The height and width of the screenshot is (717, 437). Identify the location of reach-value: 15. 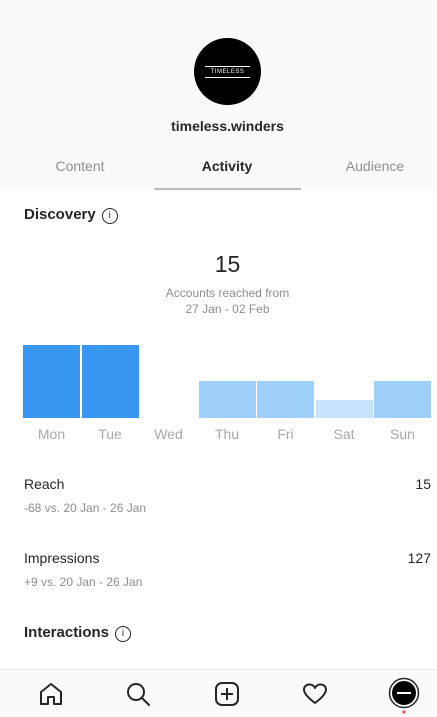
(423, 484).